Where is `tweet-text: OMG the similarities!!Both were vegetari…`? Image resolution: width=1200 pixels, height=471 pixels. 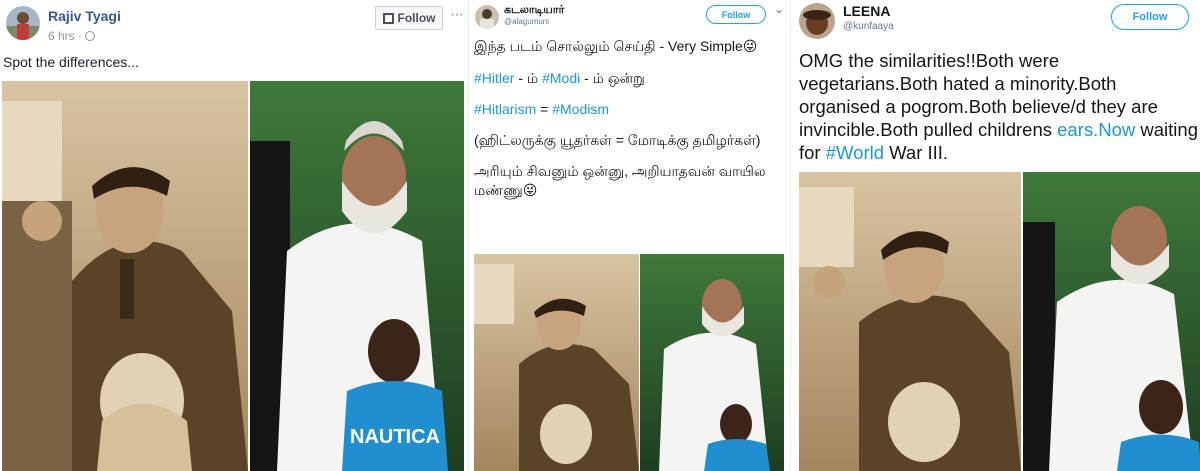 tweet-text: OMG the similarities!!Both were vegetari… is located at coordinates (999, 106).